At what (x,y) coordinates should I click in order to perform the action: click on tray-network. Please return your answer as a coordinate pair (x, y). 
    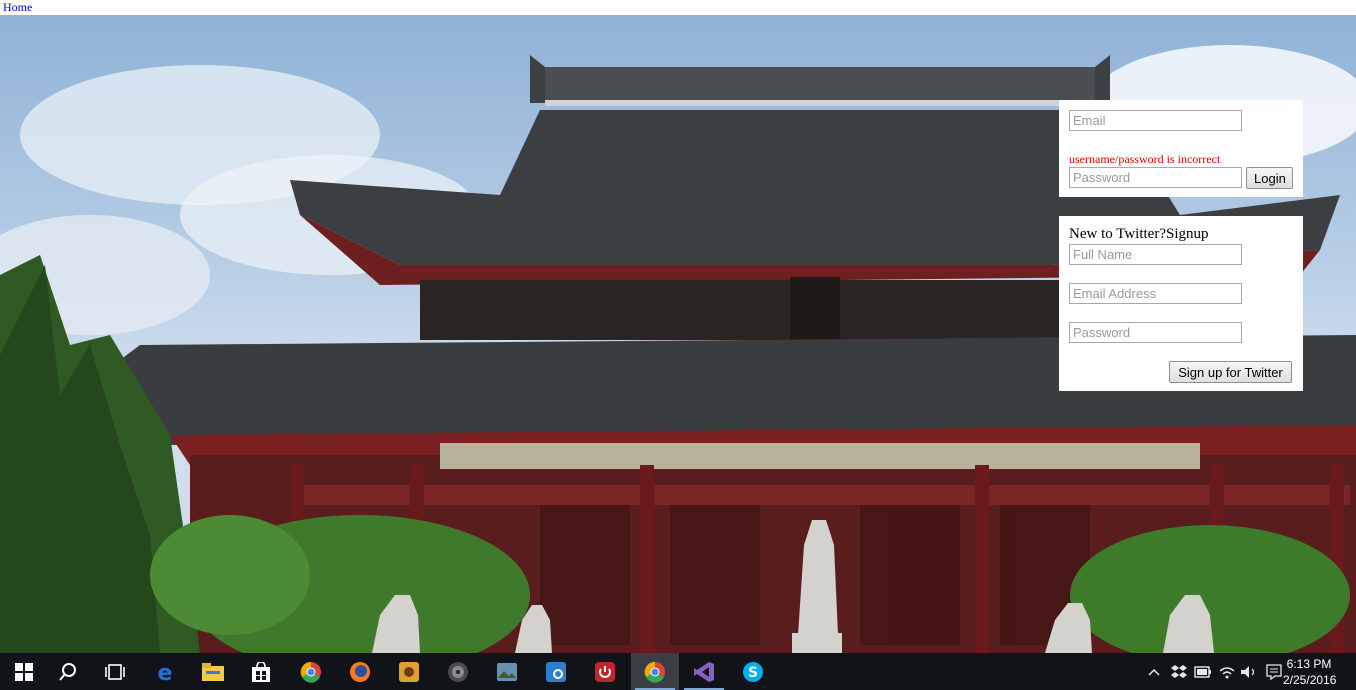
    Looking at the image, I should click on (1227, 671).